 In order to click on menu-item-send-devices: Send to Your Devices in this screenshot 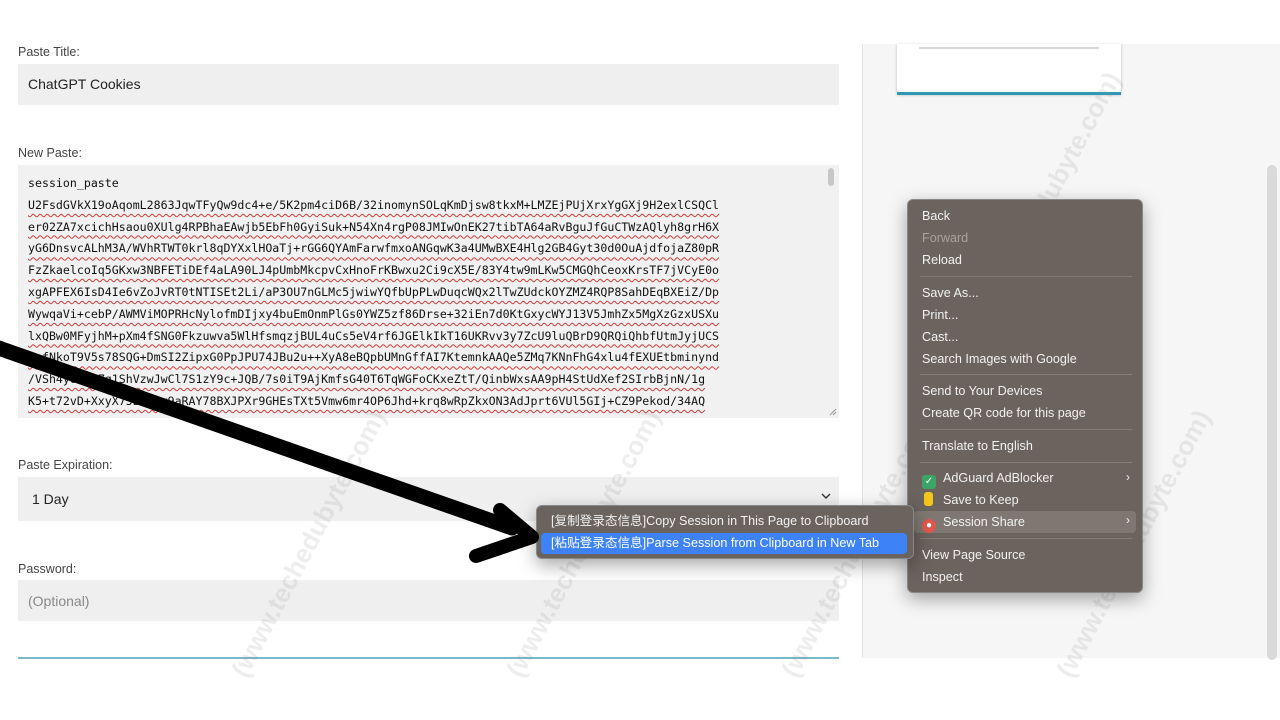, I will do `click(982, 391)`.